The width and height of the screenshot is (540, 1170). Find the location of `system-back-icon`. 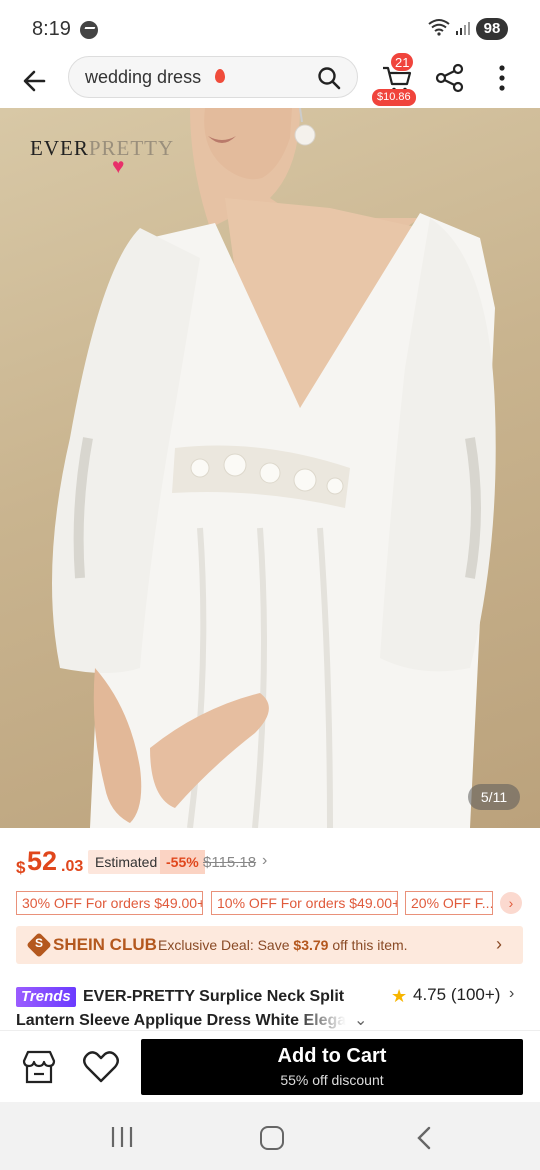

system-back-icon is located at coordinates (424, 1138).